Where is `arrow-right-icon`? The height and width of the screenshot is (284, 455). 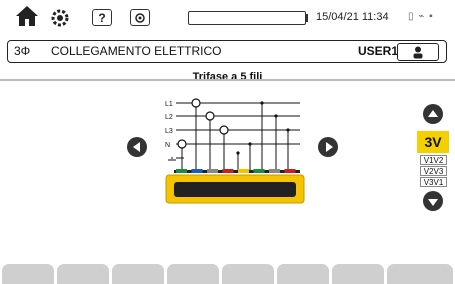 arrow-right-icon is located at coordinates (329, 147).